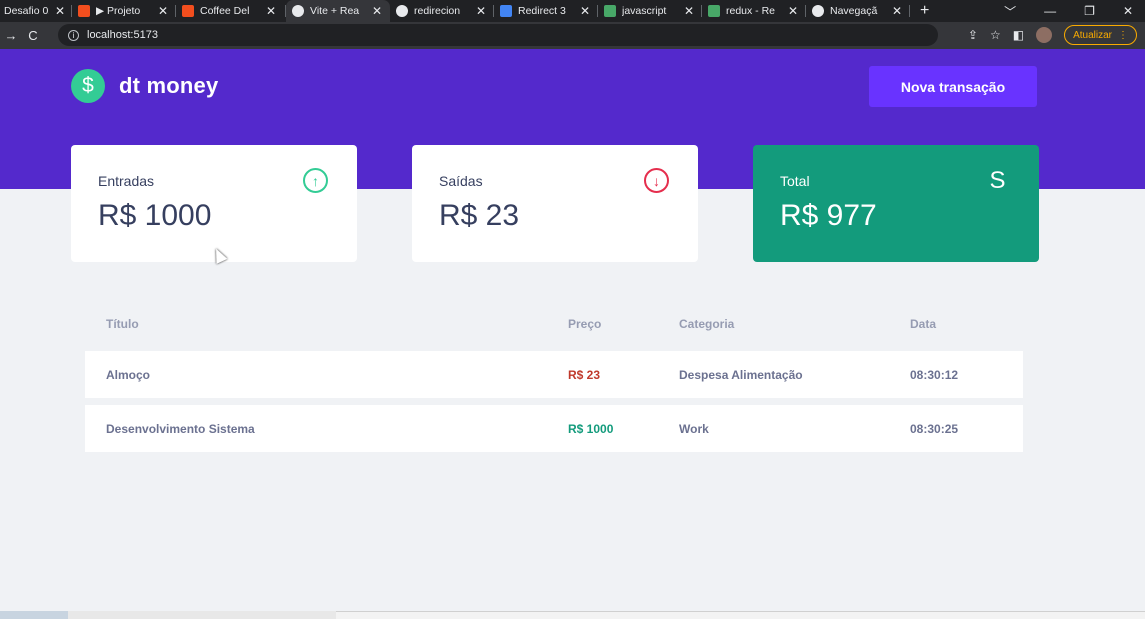 The height and width of the screenshot is (619, 1145). Describe the element at coordinates (554, 324) in the screenshot. I see `table-header: Título Preço Categoria Data` at that location.